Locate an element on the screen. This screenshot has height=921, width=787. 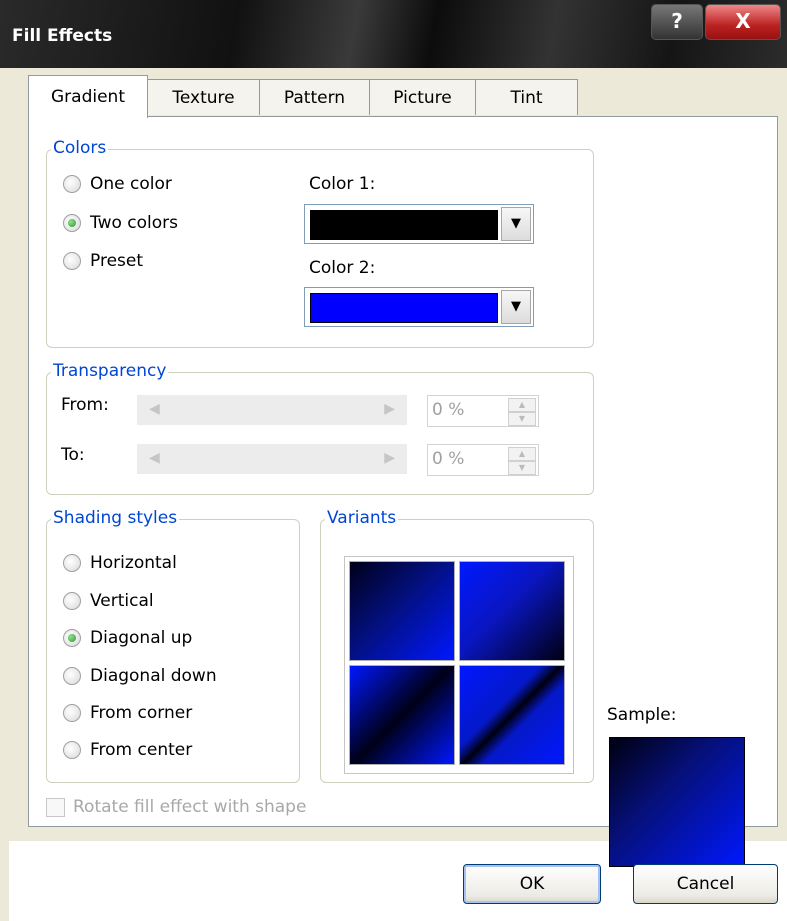
tab-tint: Tint is located at coordinates (526, 97).